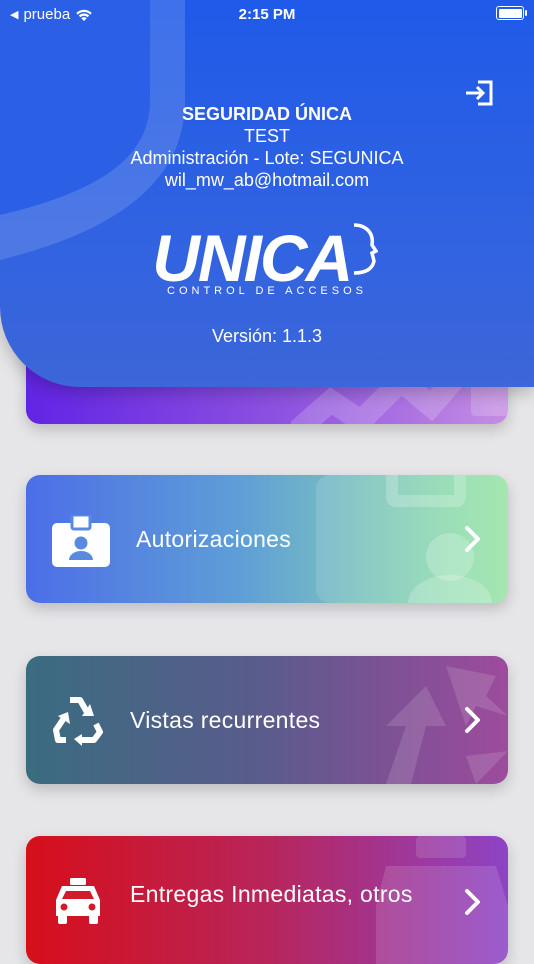 This screenshot has width=534, height=964. What do you see at coordinates (225, 719) in the screenshot?
I see `menu-label: Vistas recurrentes` at bounding box center [225, 719].